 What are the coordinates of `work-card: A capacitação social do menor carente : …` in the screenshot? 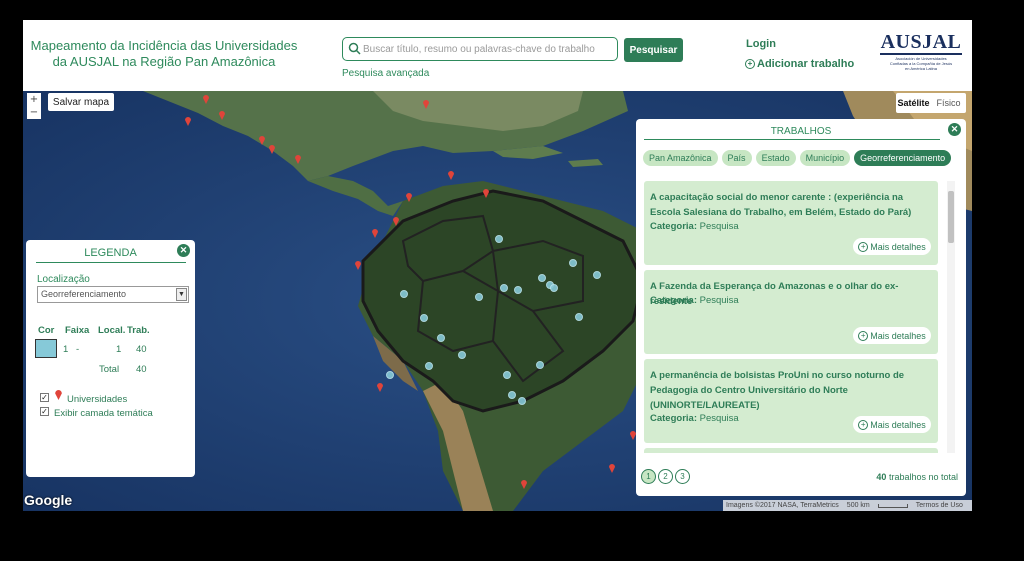 It's located at (791, 223).